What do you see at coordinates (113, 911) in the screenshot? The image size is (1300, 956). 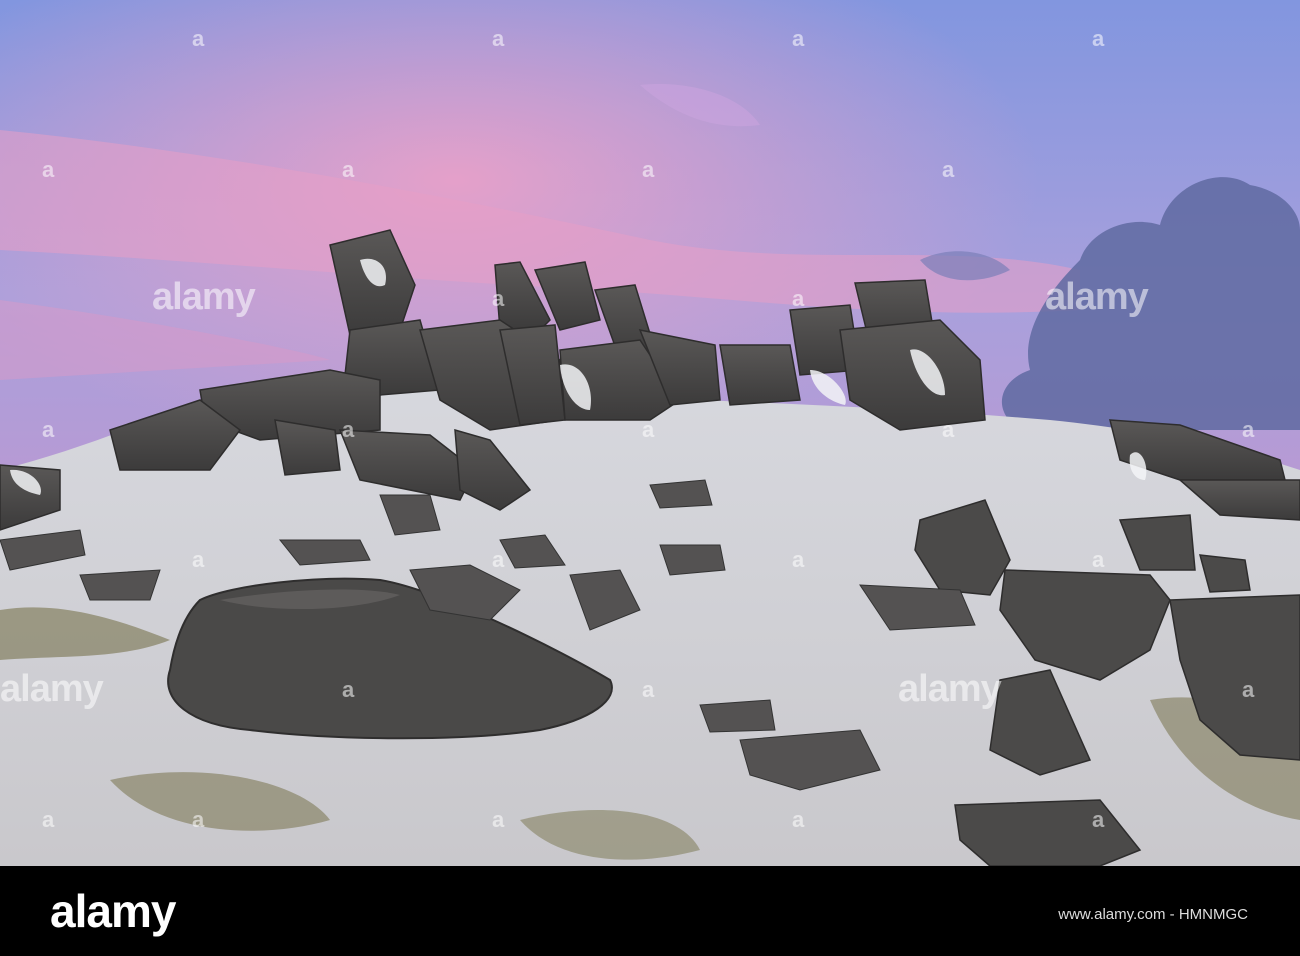 I see `brand-logo: alamy` at bounding box center [113, 911].